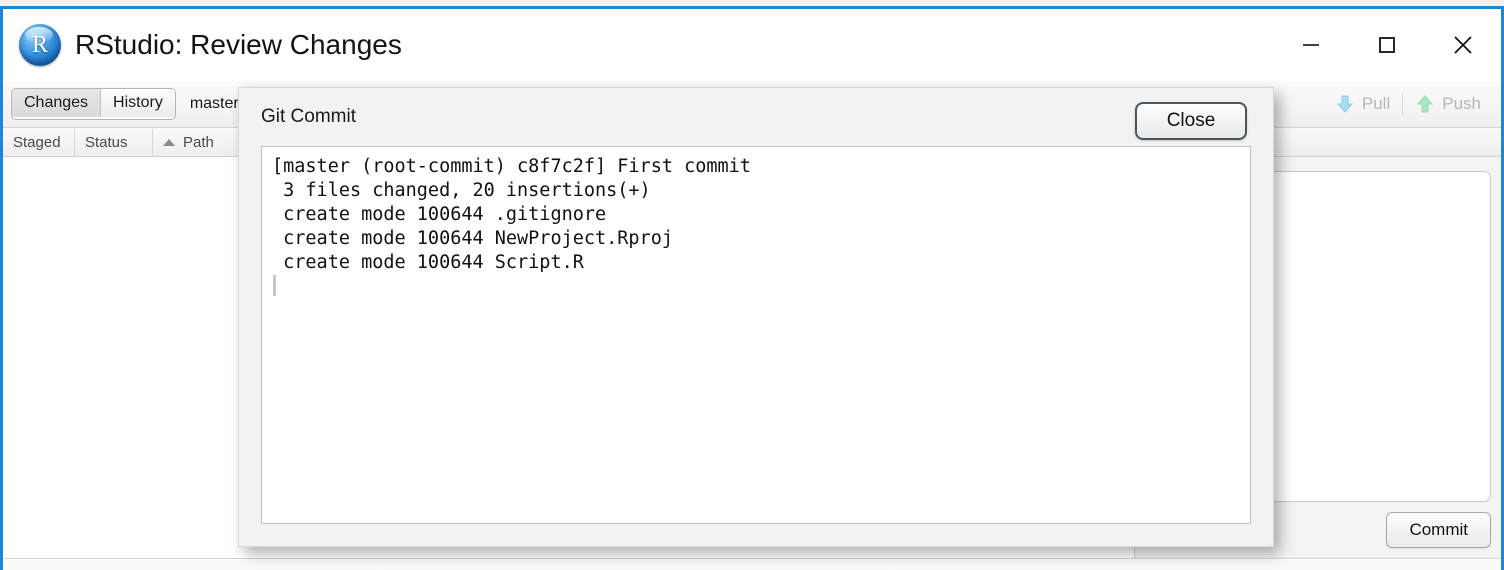  I want to click on pull-button: Pull, so click(1362, 104).